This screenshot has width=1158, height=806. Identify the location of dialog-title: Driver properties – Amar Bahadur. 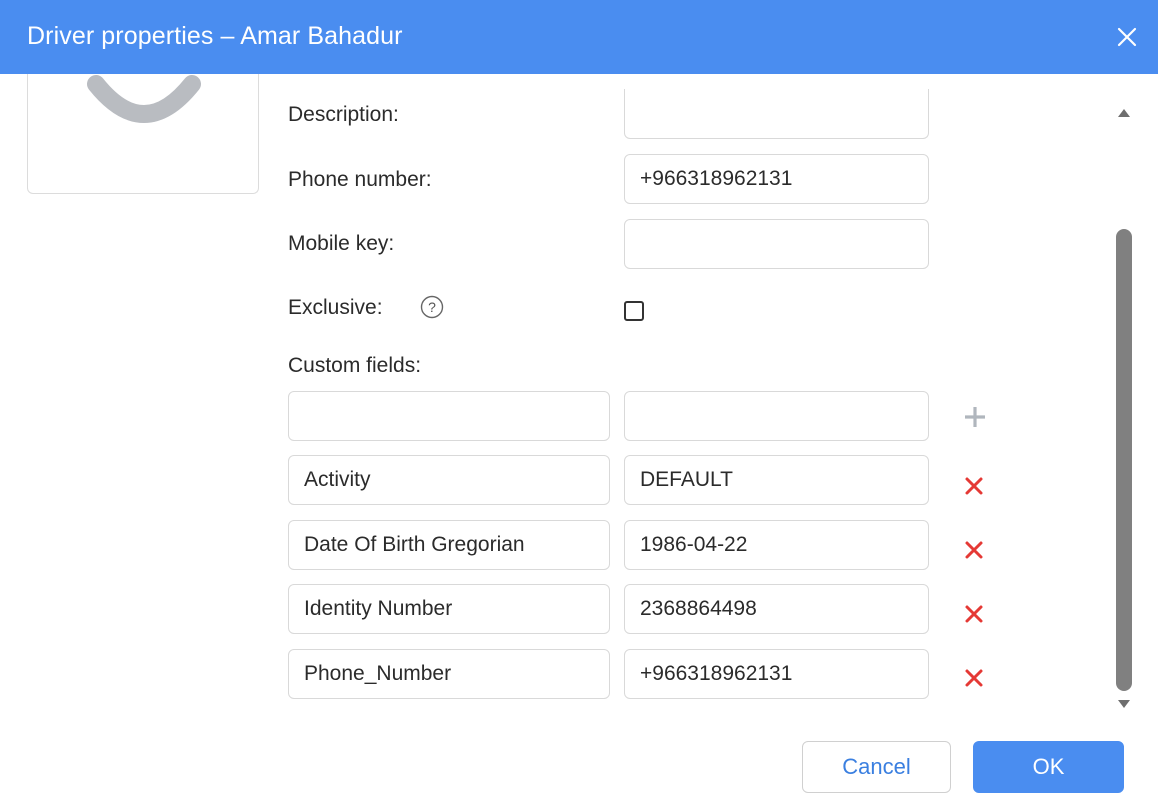
(215, 36).